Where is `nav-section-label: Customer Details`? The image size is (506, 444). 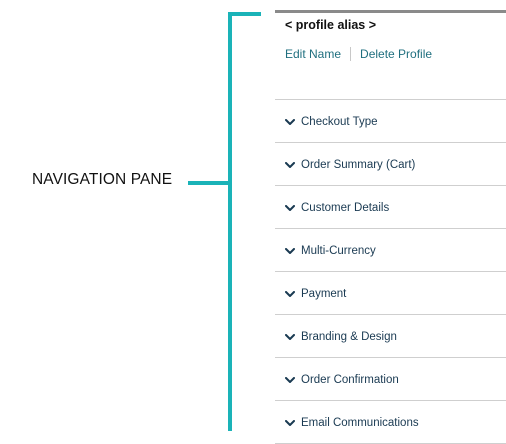 nav-section-label: Customer Details is located at coordinates (345, 208).